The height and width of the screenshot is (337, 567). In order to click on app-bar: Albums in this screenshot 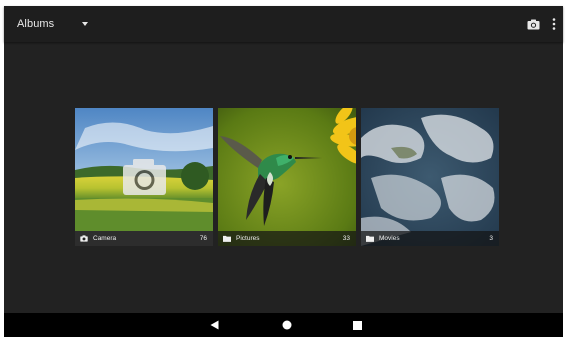, I will do `click(283, 24)`.